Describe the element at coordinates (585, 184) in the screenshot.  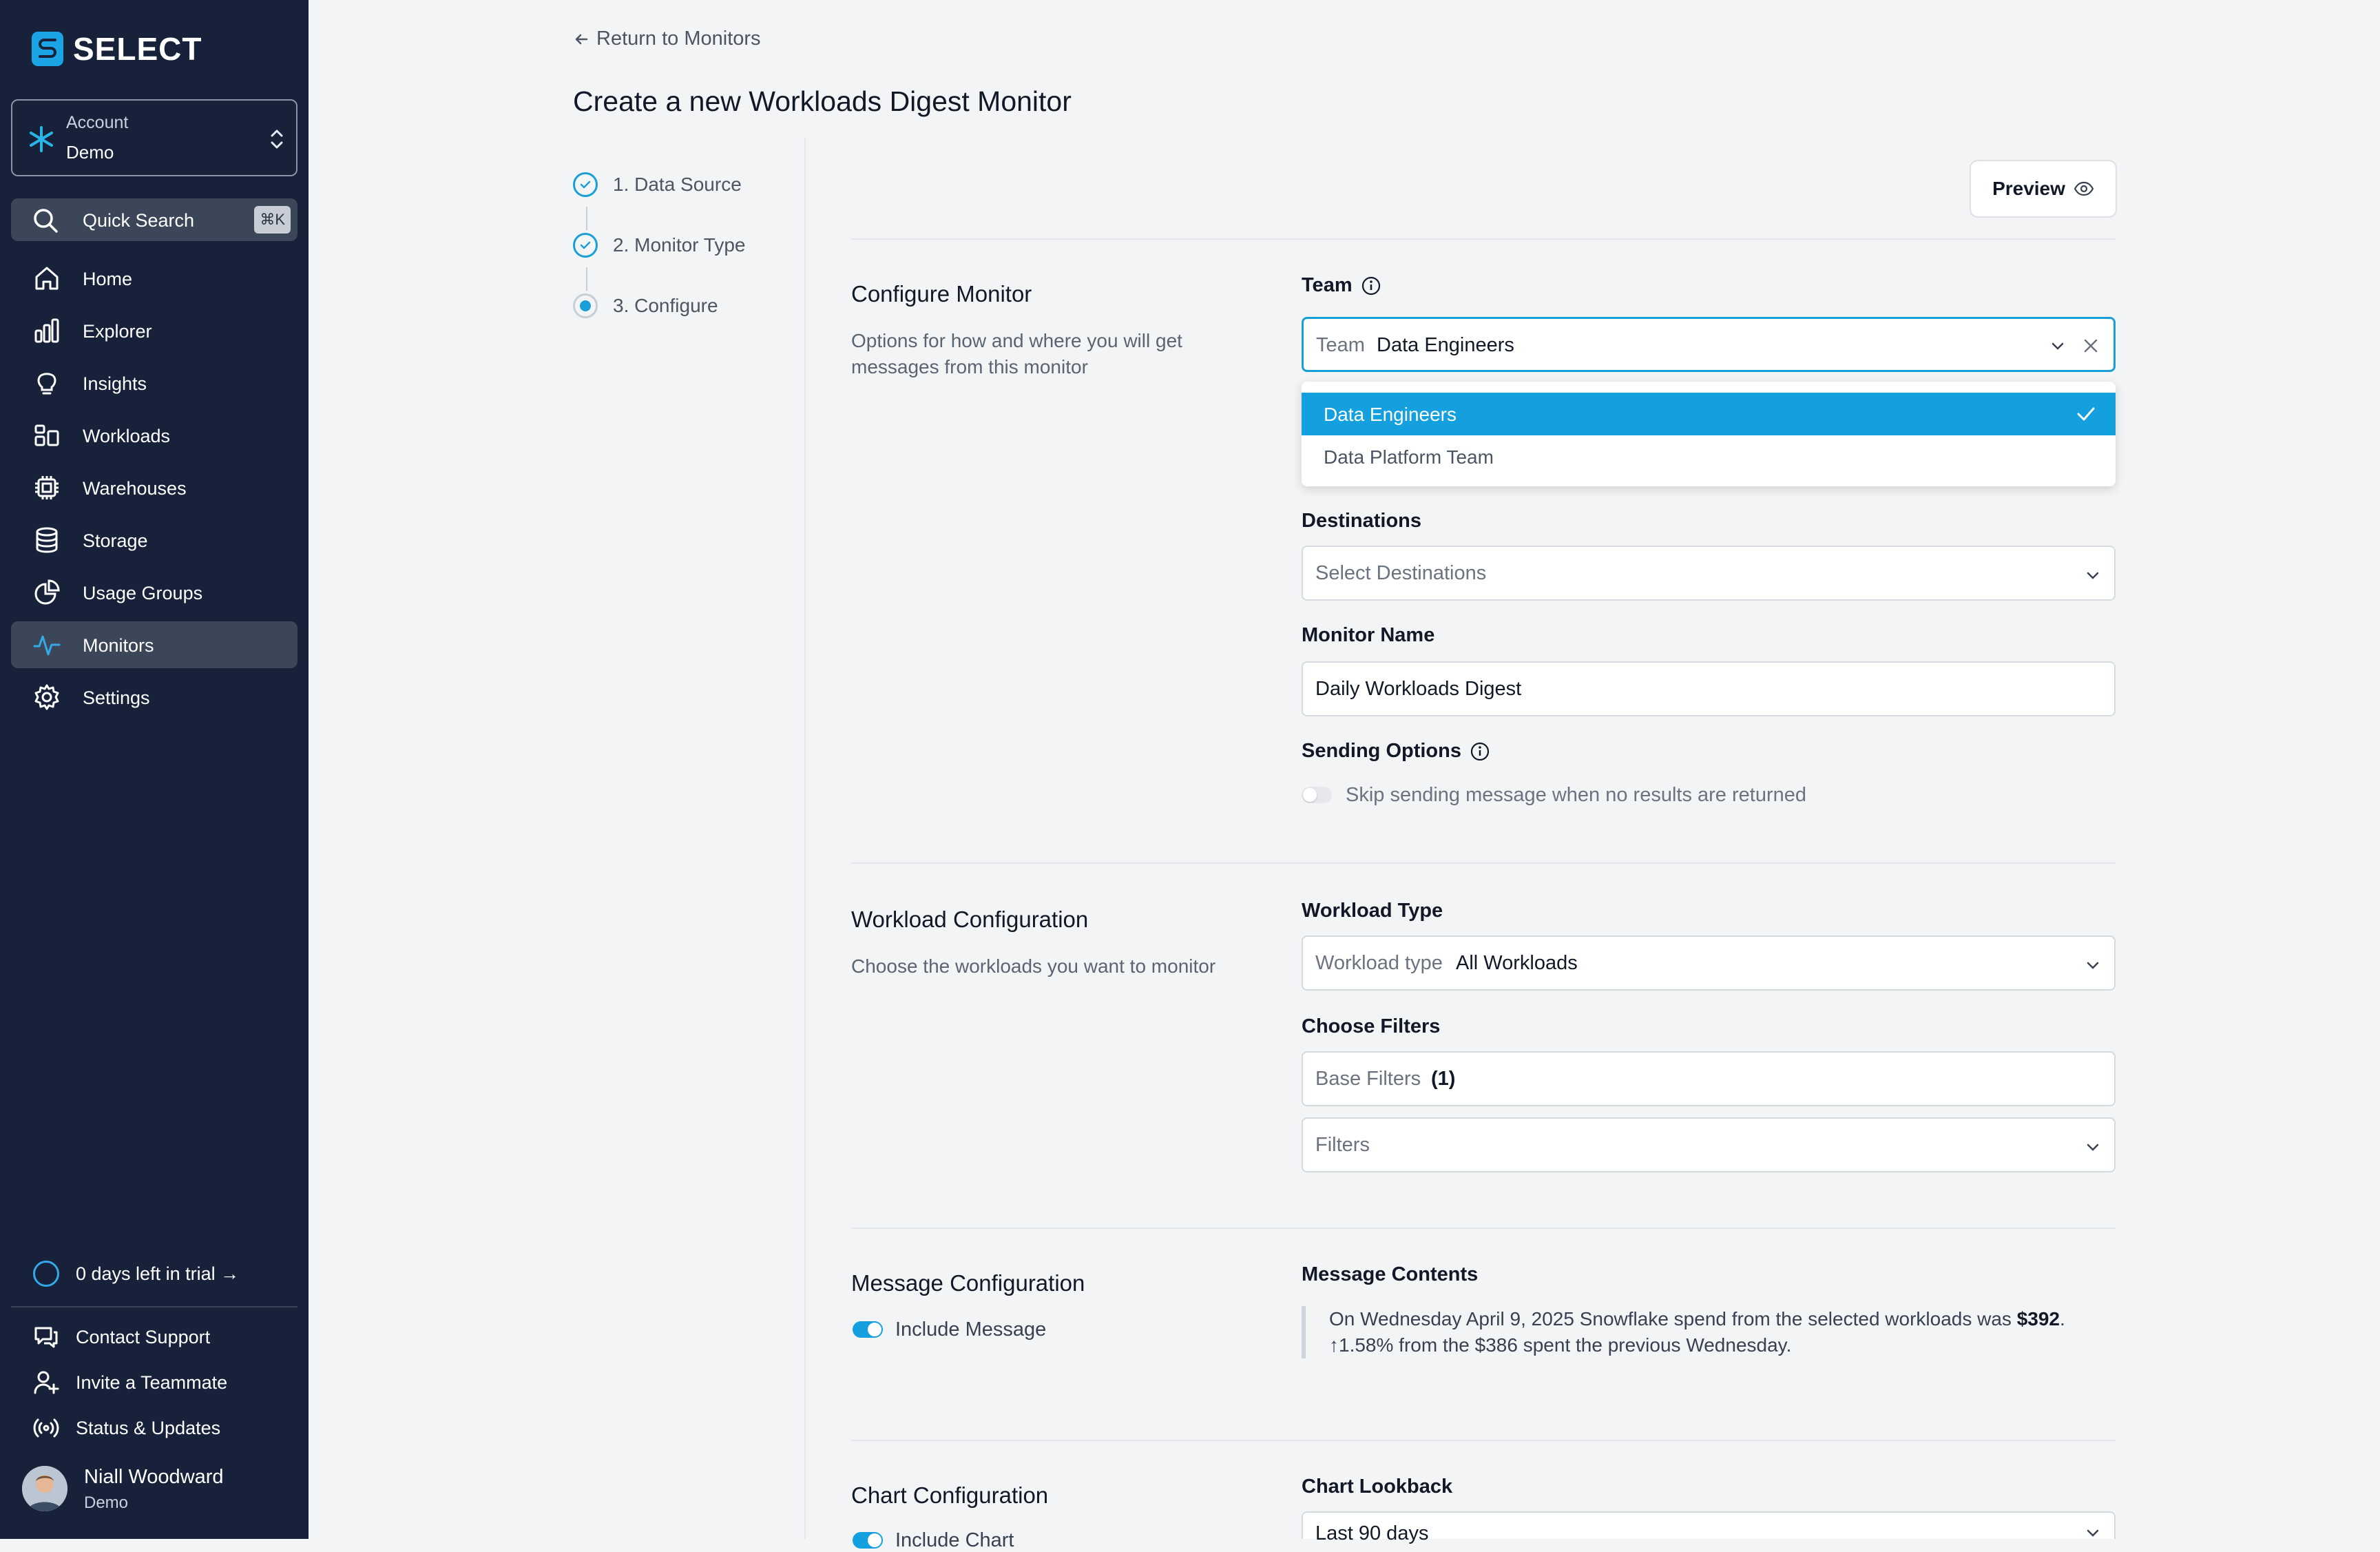
I see `step-complete-icon` at that location.